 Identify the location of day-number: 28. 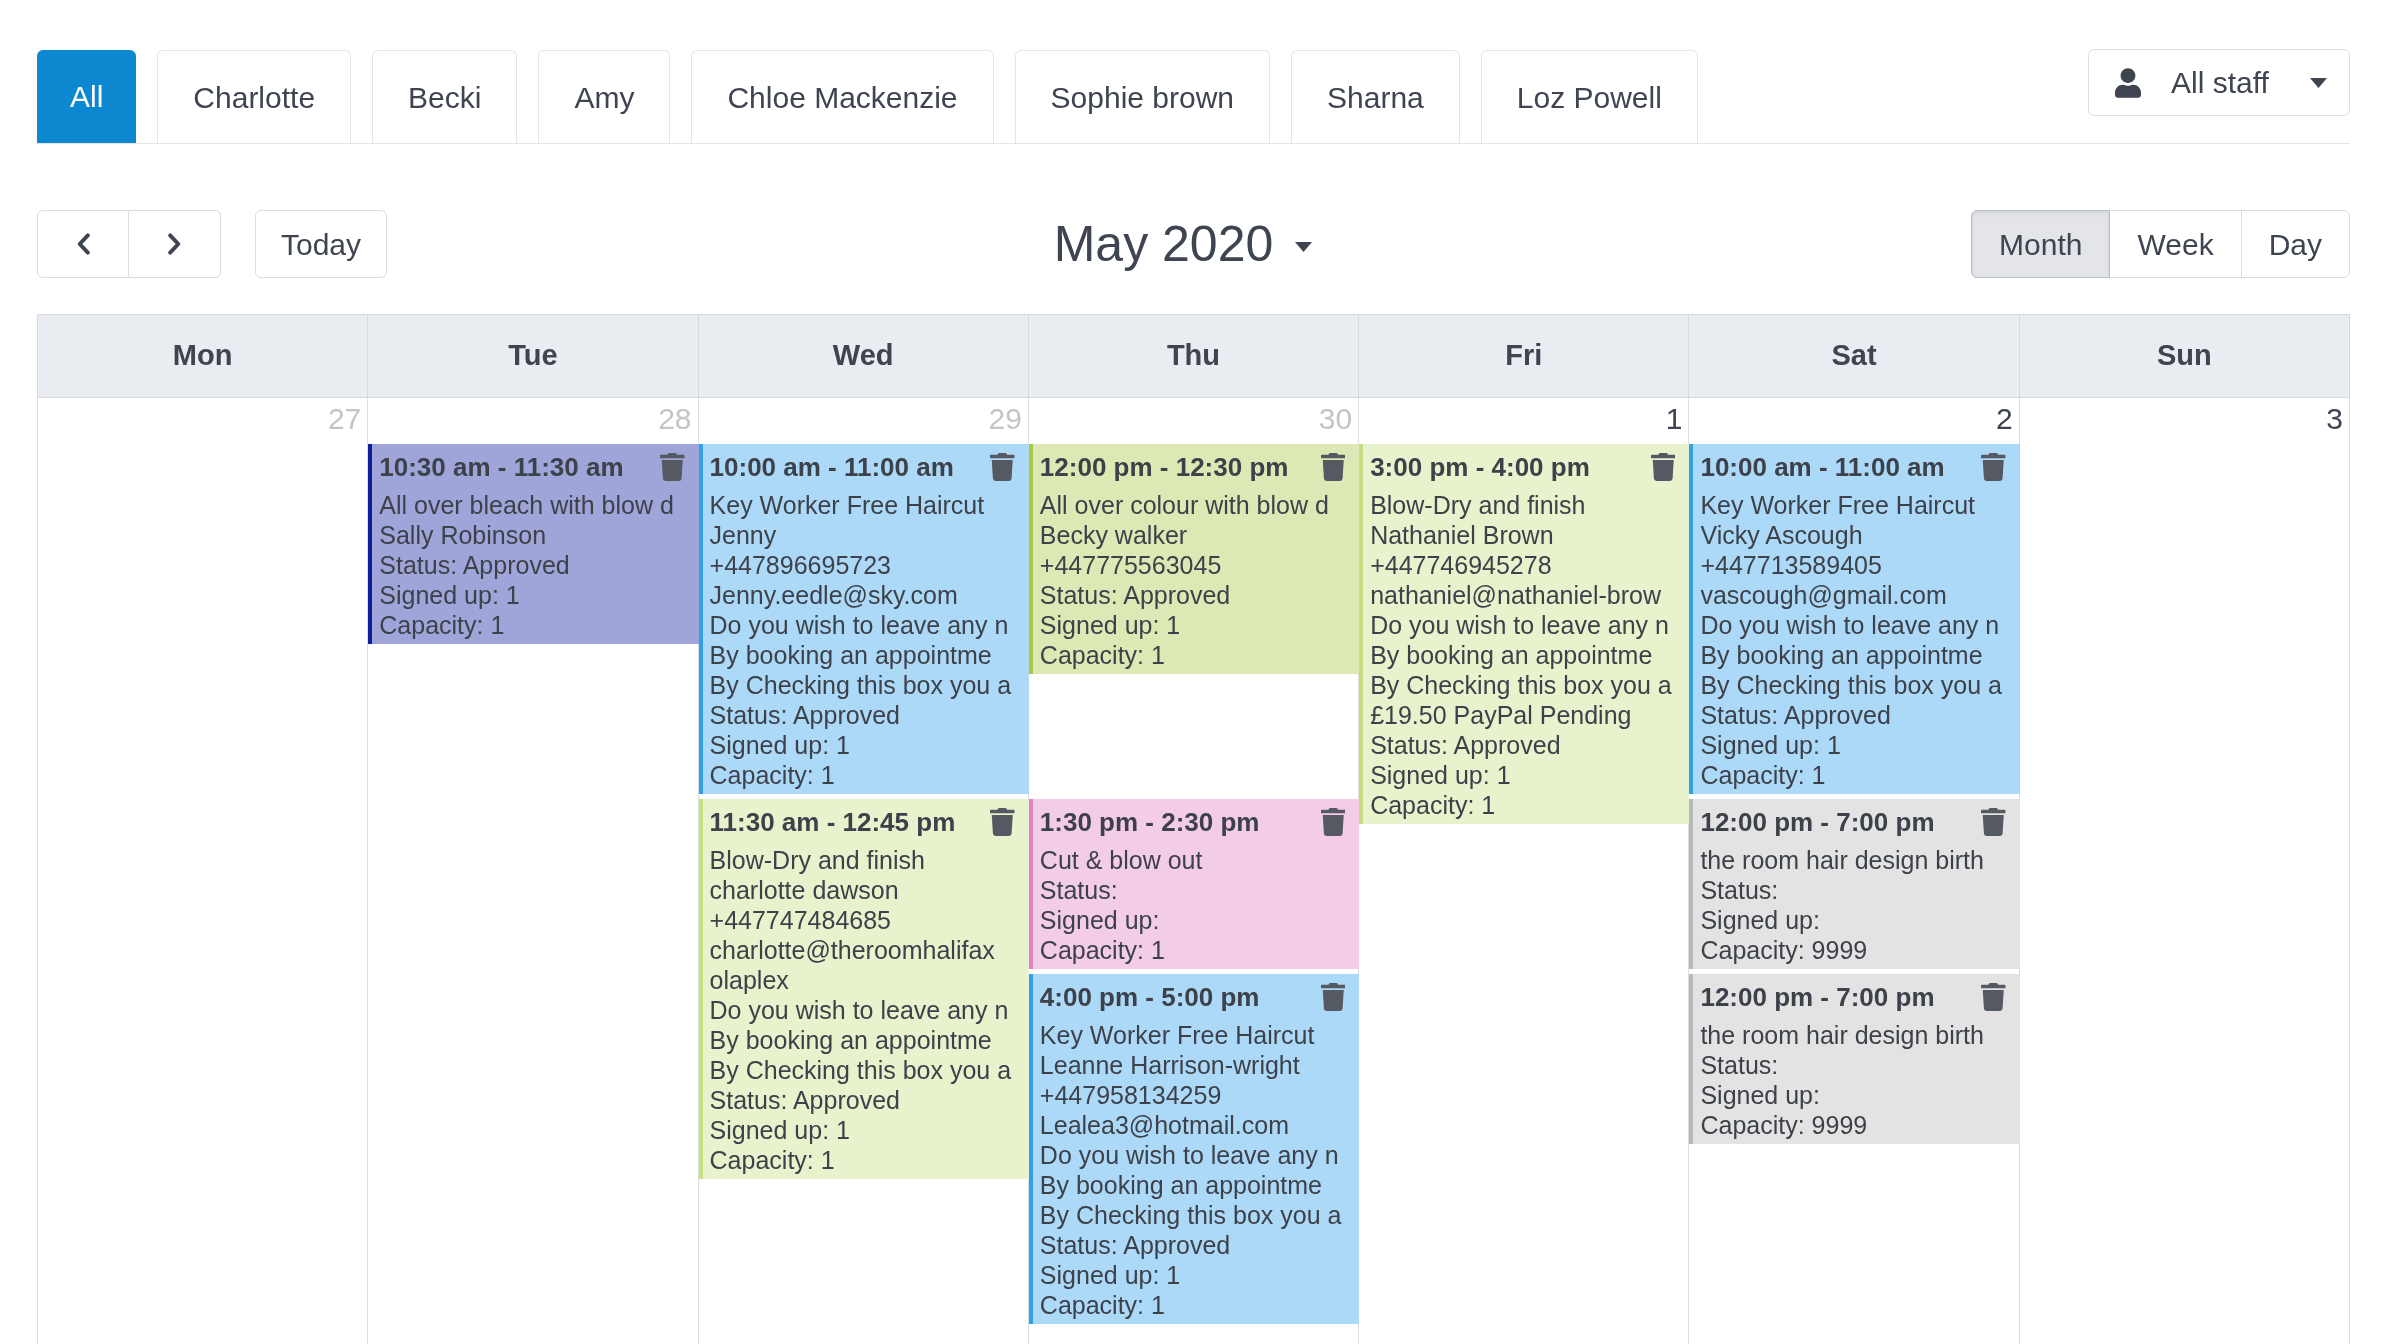
(675, 419).